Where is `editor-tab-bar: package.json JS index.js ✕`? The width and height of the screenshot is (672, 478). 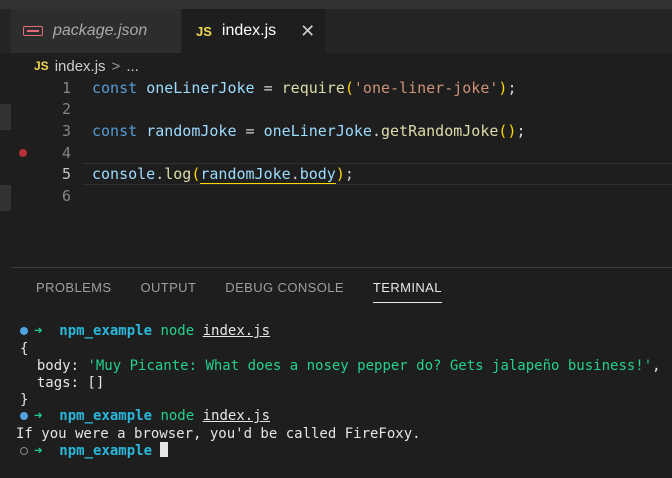
editor-tab-bar: package.json JS index.js ✕ is located at coordinates (336, 31).